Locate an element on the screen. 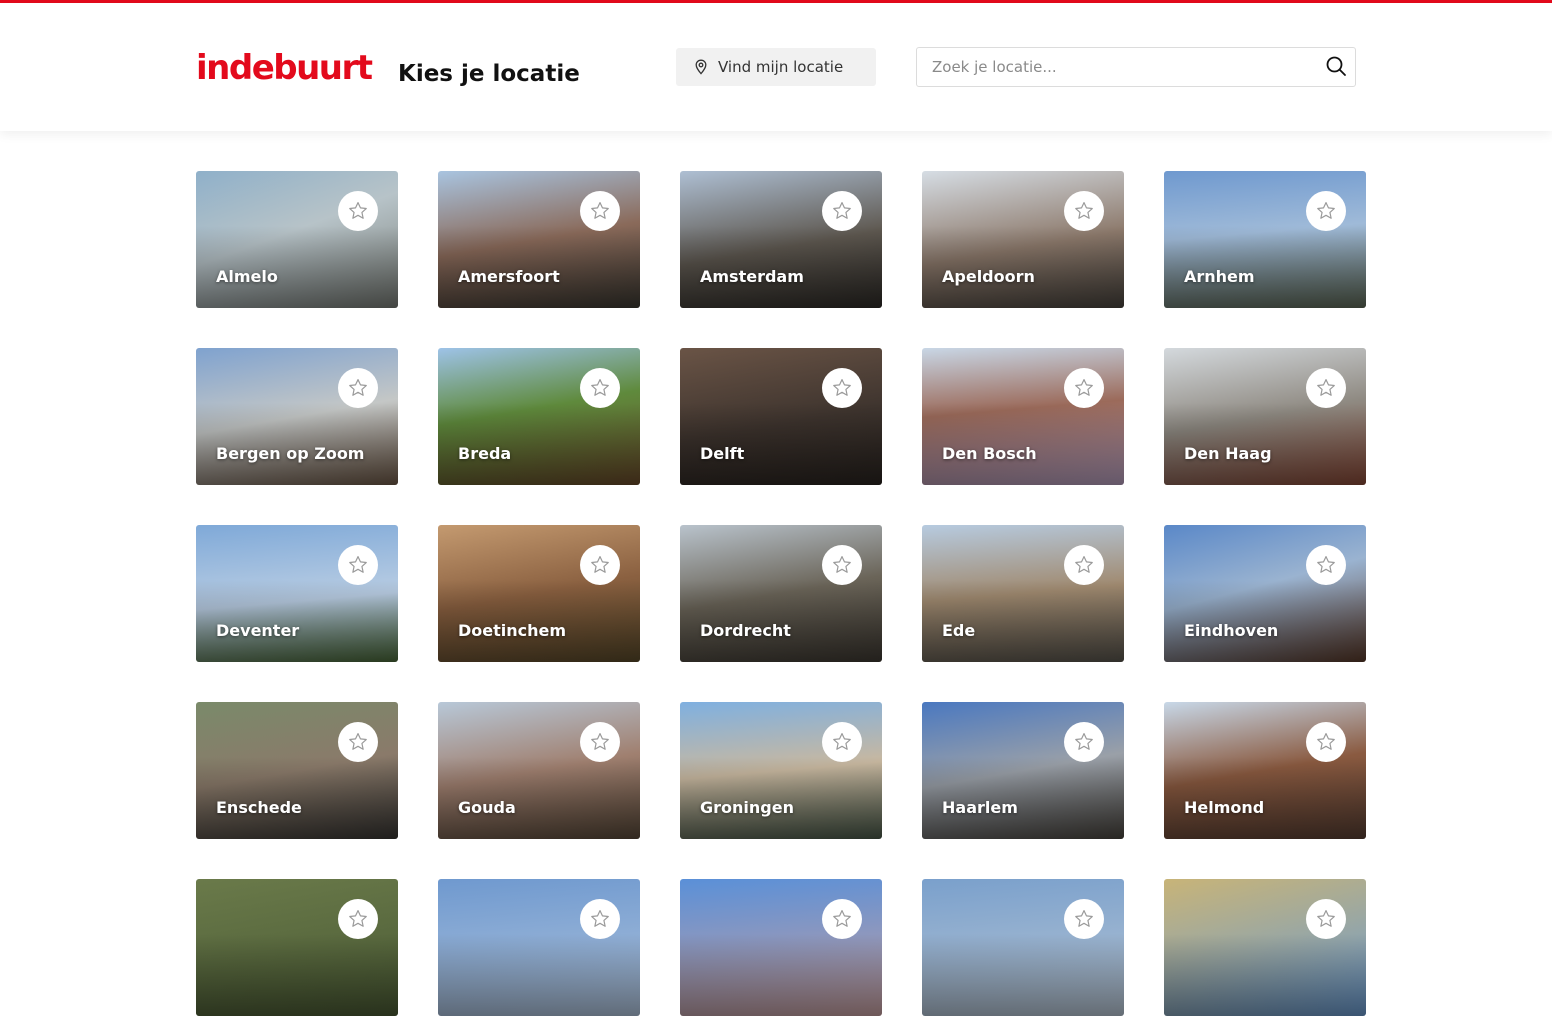  city-card: Enschede is located at coordinates (297, 770).